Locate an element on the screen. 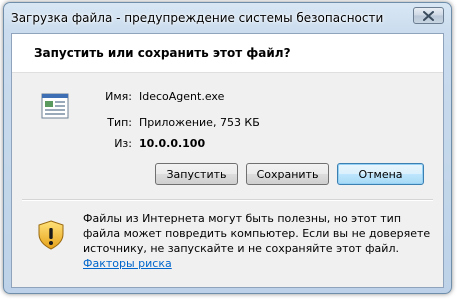 This screenshot has height=300, width=457. risk-factors-link: Факторы риска is located at coordinates (127, 263).